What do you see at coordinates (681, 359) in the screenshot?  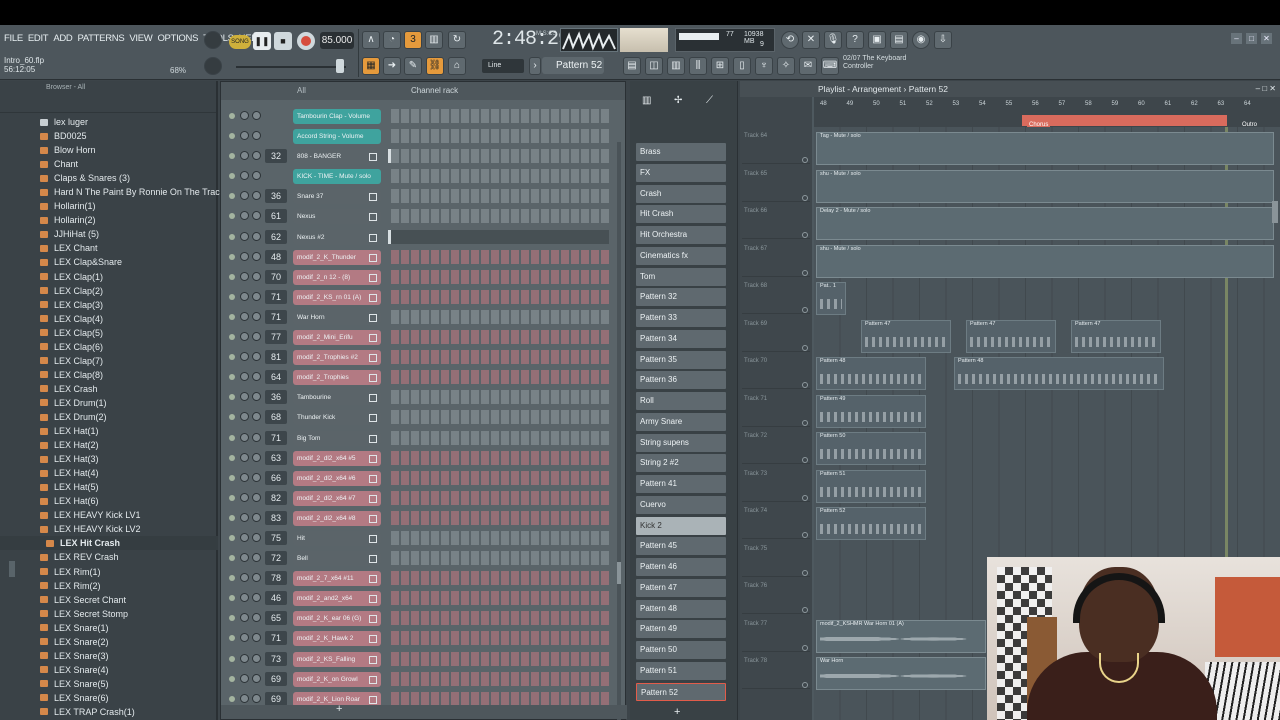 I see `pattern-item: Pattern 35` at bounding box center [681, 359].